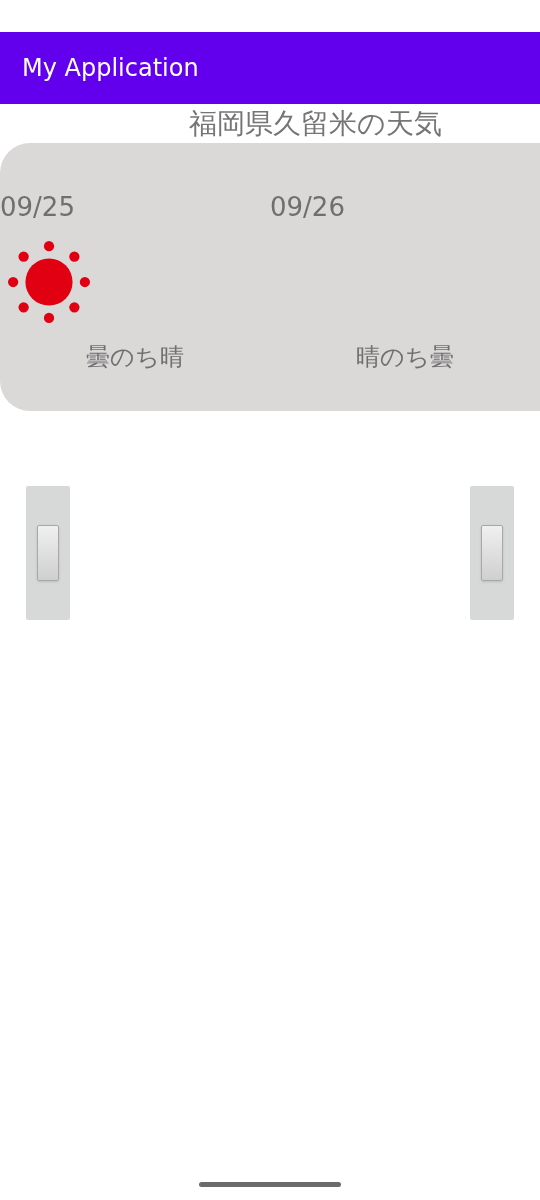  Describe the element at coordinates (110, 68) in the screenshot. I see `app-title: My Application` at that location.